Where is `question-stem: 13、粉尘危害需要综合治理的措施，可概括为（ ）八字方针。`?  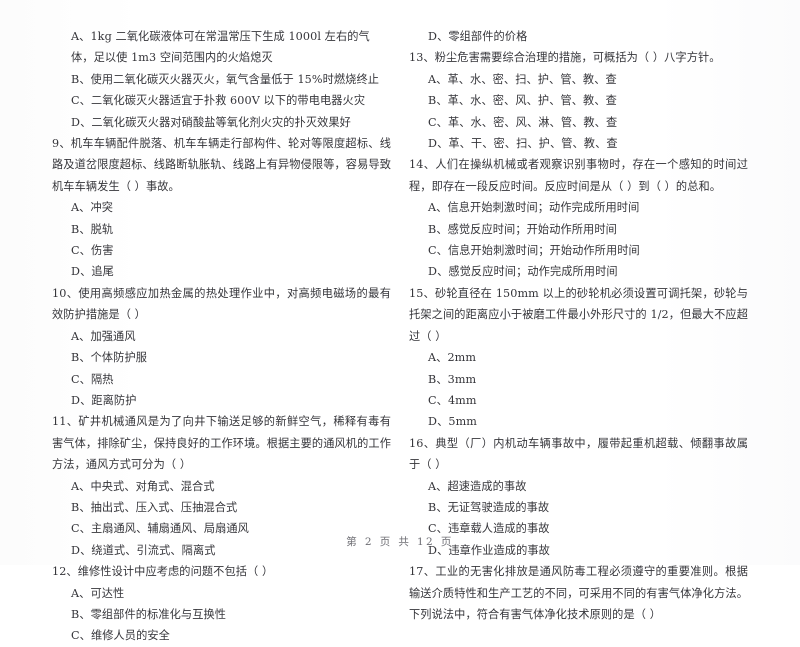 question-stem: 13、粉尘危害需要综合治理的措施，可概括为（ ）八字方针。 is located at coordinates (565, 58).